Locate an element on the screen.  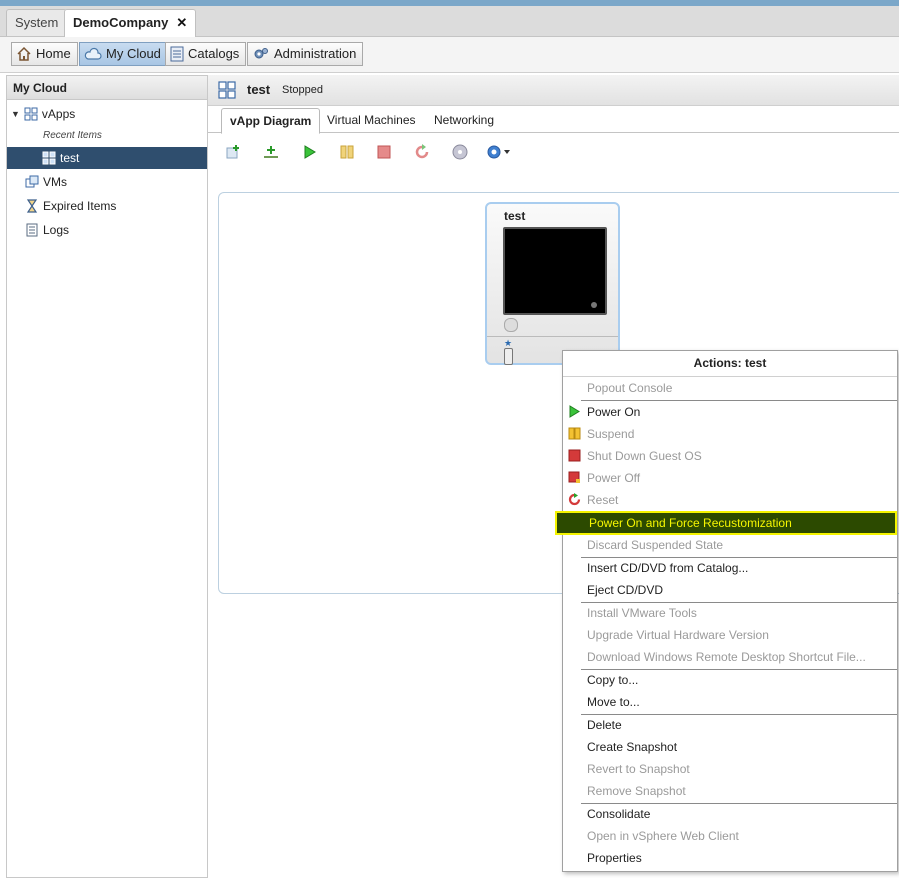
expand-arrow-icon: ▼ is located at coordinates (15, 114).